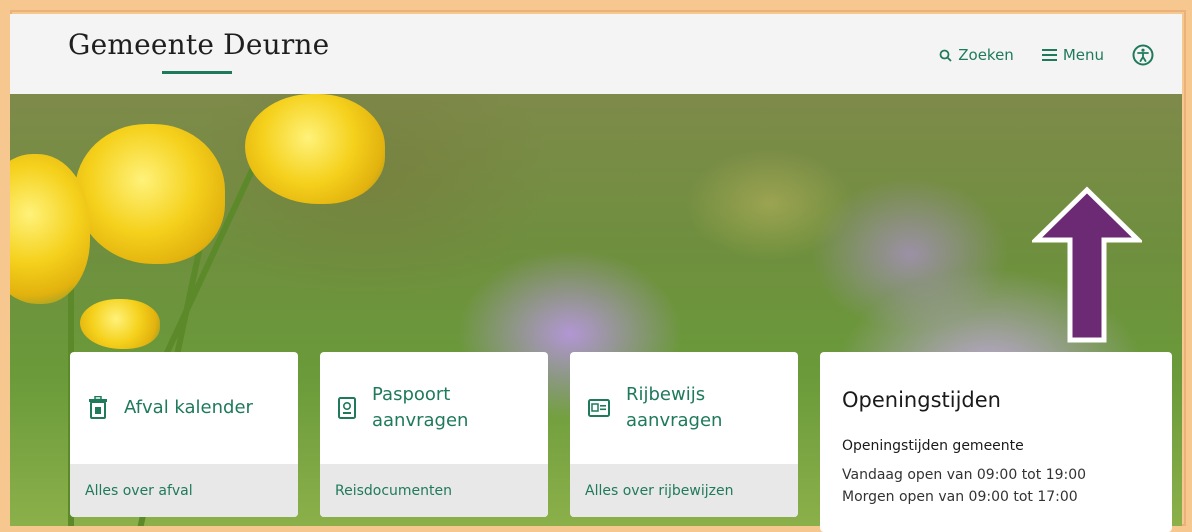 The image size is (1192, 532). Describe the element at coordinates (98, 407) in the screenshot. I see `trash-calendar-icon` at that location.